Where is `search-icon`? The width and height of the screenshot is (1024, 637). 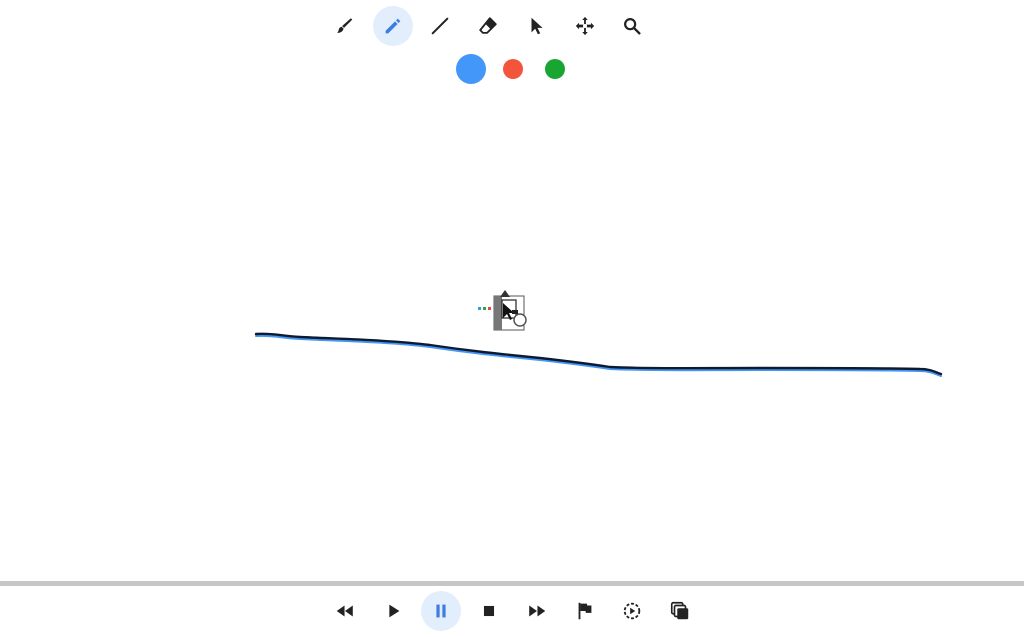
search-icon is located at coordinates (632, 26).